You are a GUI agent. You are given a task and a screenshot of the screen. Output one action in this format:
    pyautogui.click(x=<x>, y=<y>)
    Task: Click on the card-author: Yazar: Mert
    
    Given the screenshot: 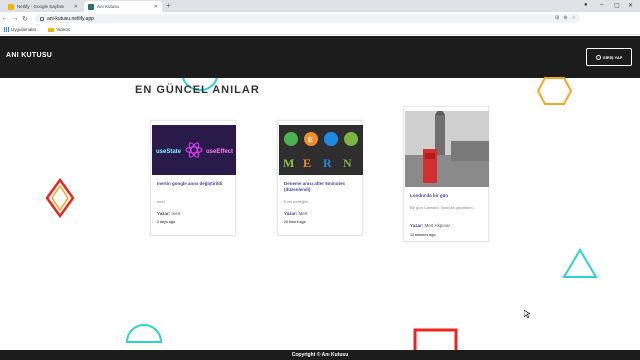 What is the action you would take?
    pyautogui.click(x=296, y=213)
    